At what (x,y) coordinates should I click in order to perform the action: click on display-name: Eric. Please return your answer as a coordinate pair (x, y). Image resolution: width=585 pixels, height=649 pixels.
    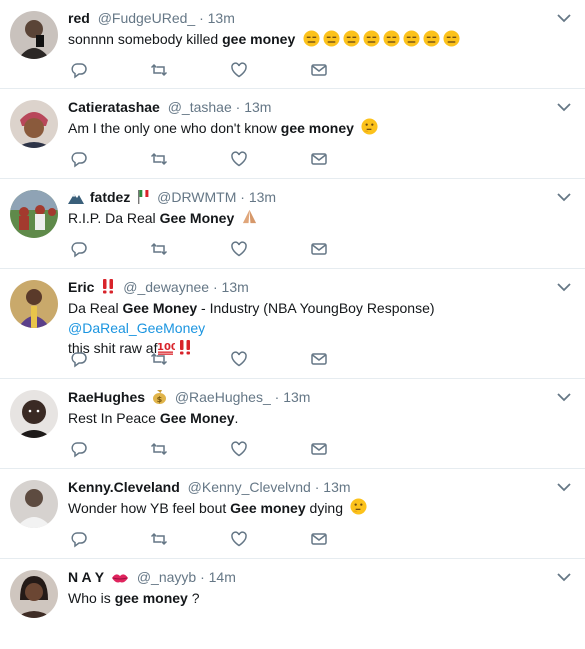
    Looking at the image, I should click on (81, 287).